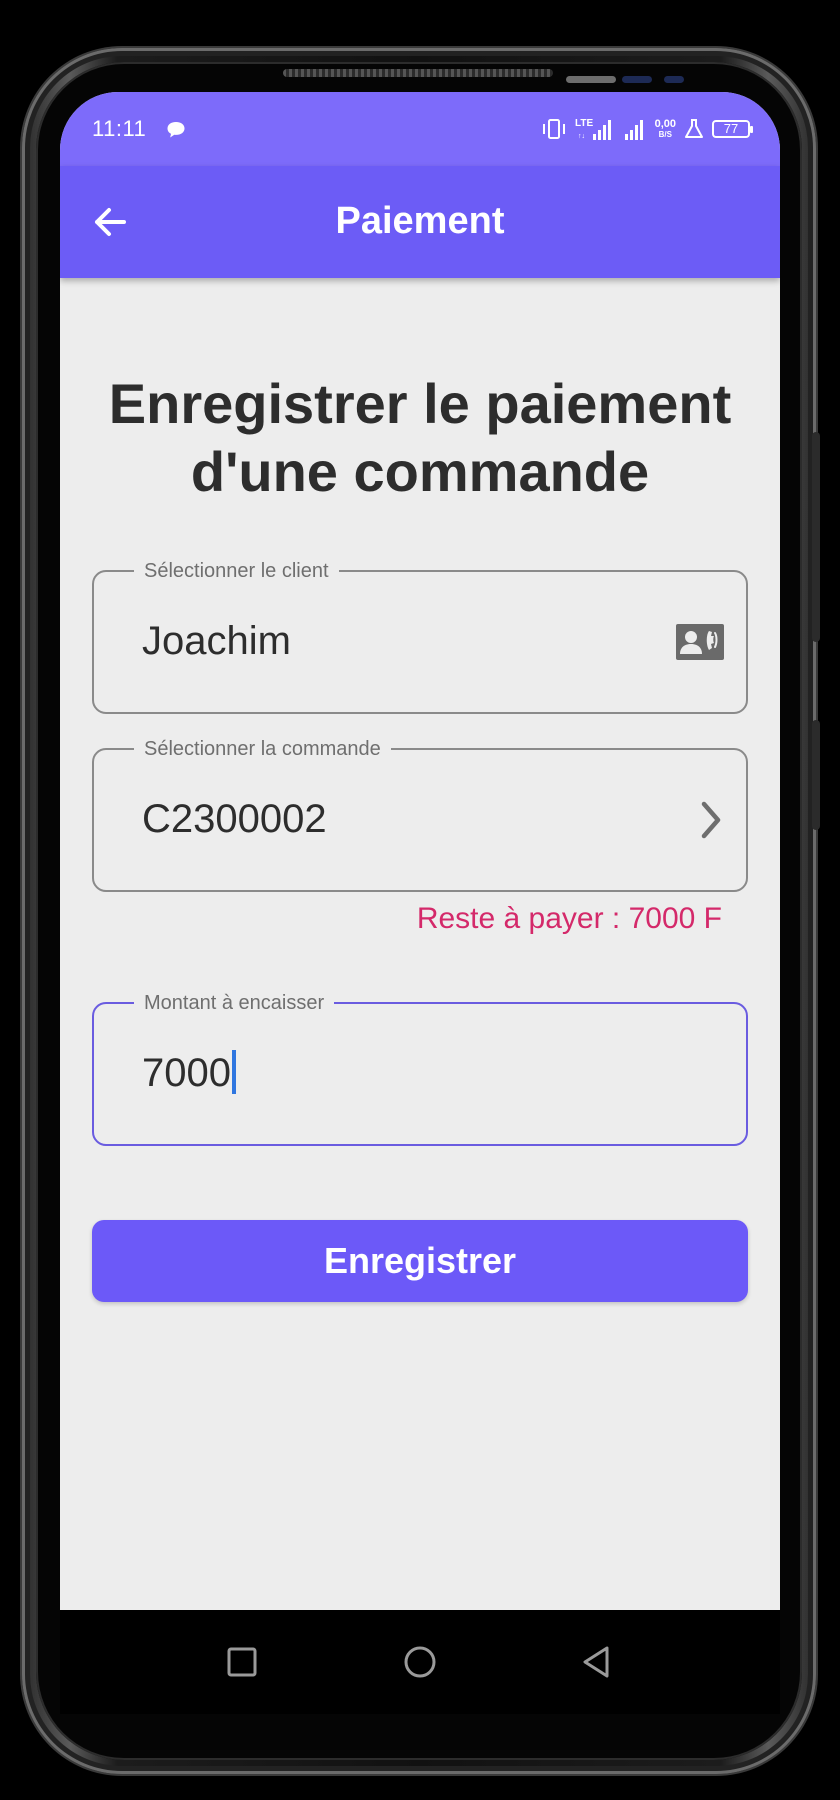 The height and width of the screenshot is (1800, 840). I want to click on app-bar: Paiement, so click(420, 222).